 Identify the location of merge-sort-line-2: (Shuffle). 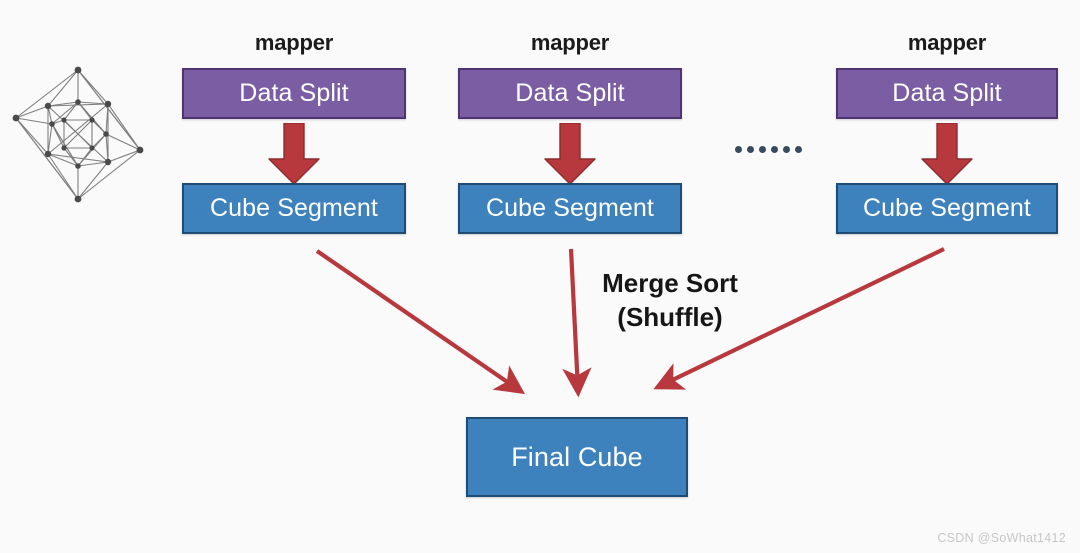
(670, 317).